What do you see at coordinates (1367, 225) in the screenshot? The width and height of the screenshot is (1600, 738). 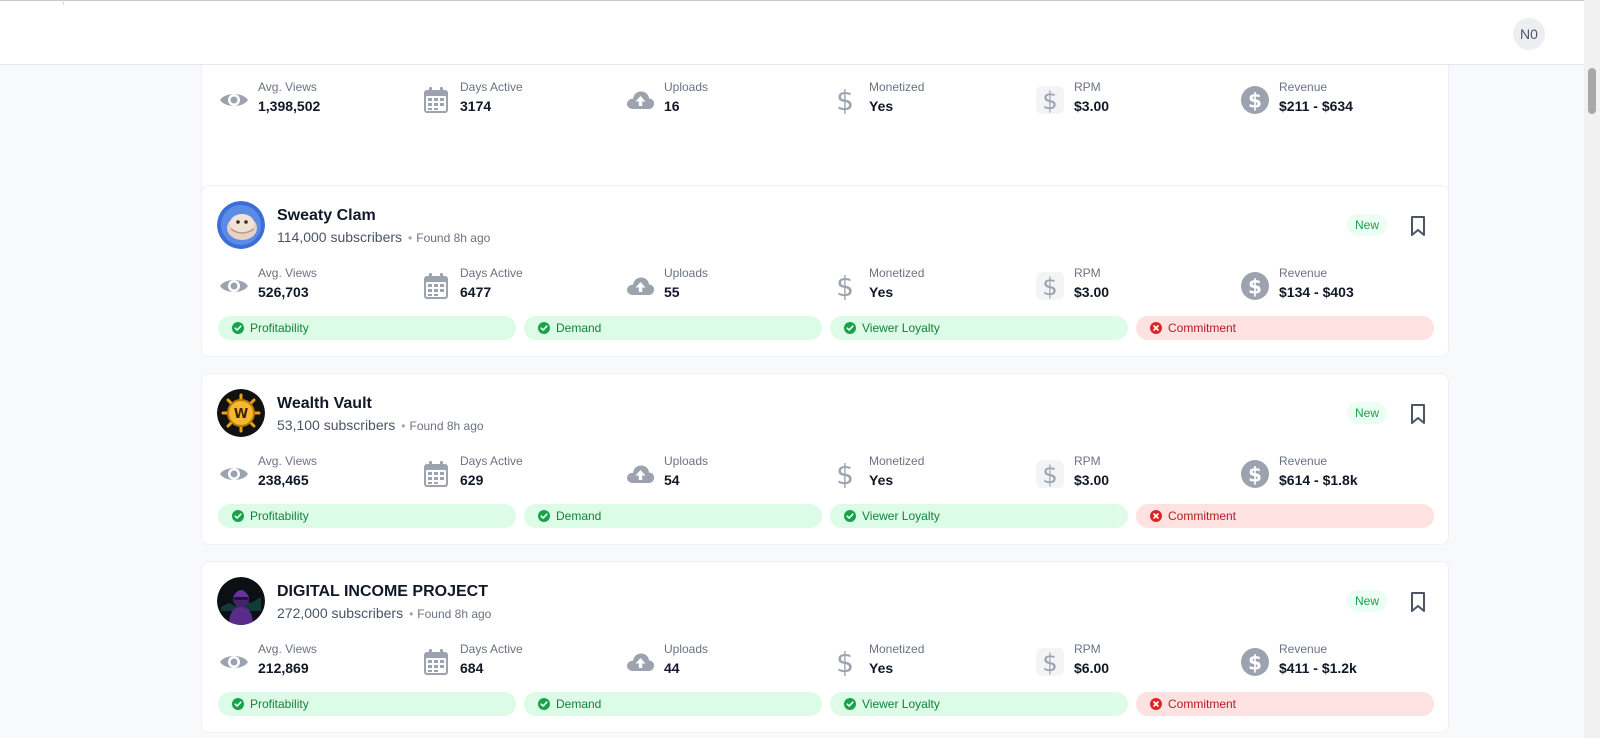 I see `new-badge: New` at bounding box center [1367, 225].